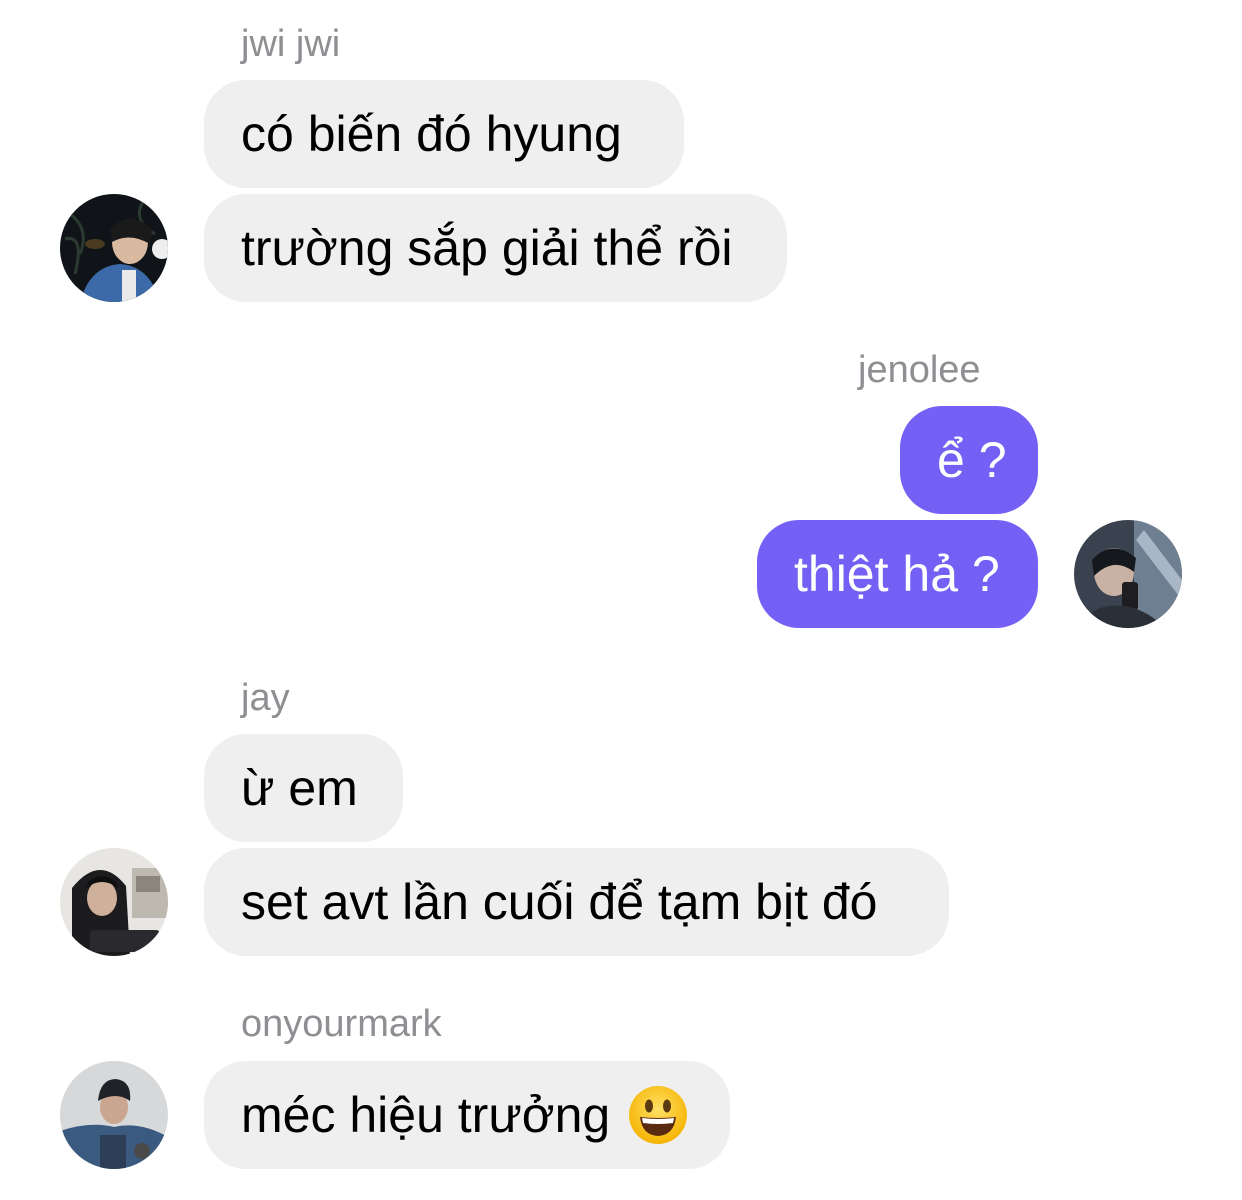  What do you see at coordinates (487, 248) in the screenshot?
I see `message-text: trường sắp giải thể rồi` at bounding box center [487, 248].